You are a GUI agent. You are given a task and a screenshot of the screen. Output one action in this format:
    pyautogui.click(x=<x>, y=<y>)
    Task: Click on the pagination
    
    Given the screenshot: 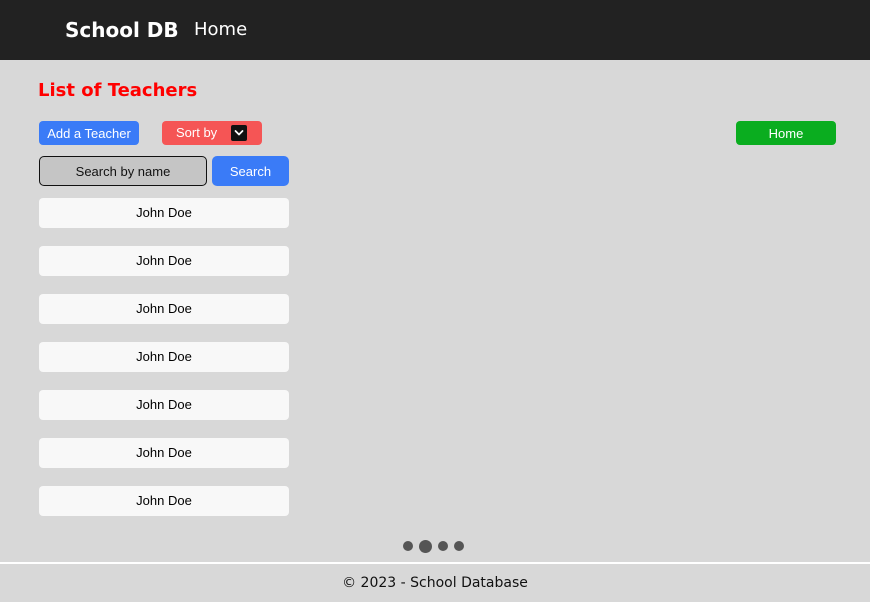 What is the action you would take?
    pyautogui.click(x=433, y=546)
    